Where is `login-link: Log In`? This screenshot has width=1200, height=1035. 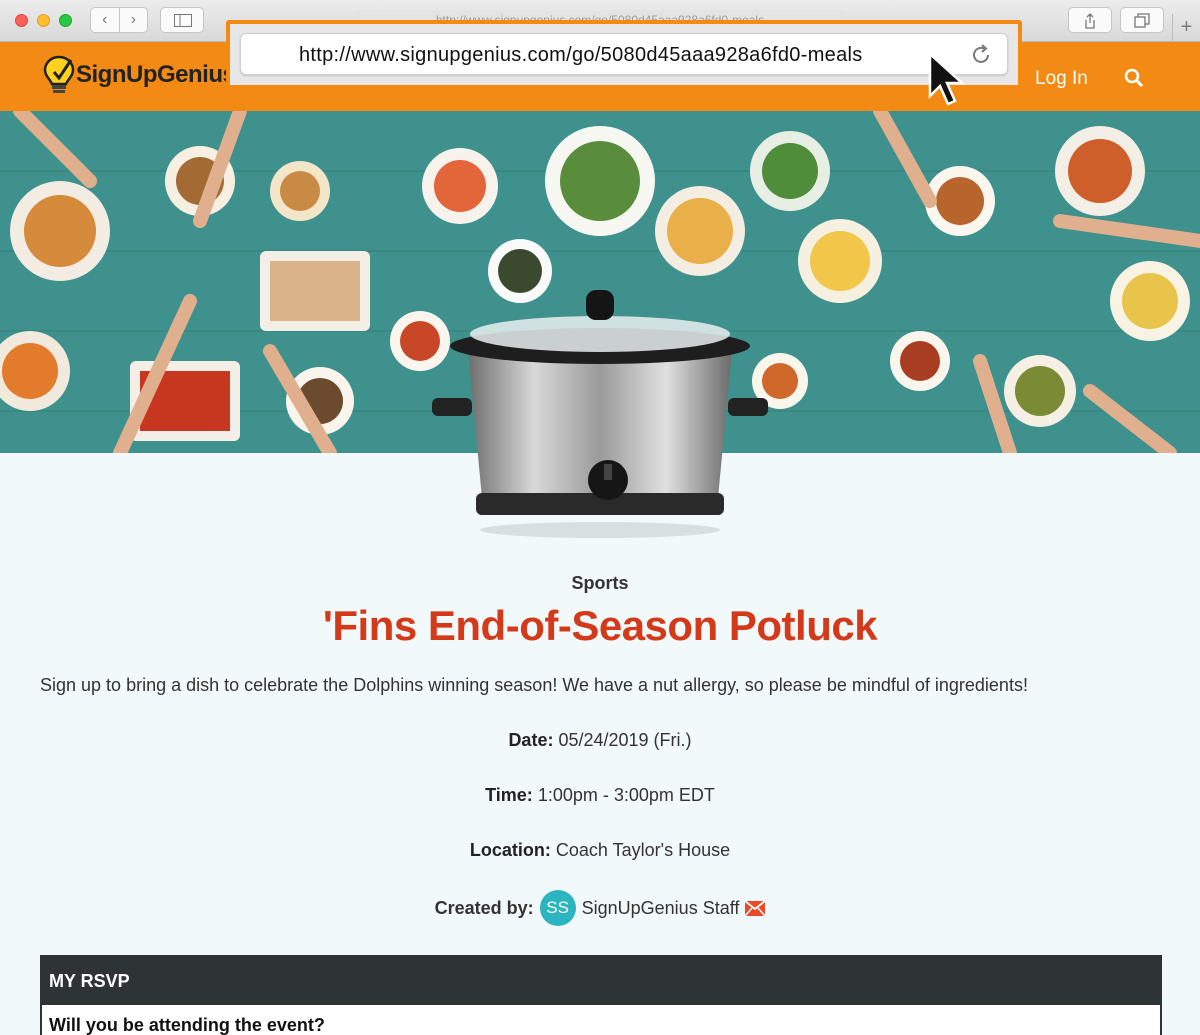 login-link: Log In is located at coordinates (1061, 79).